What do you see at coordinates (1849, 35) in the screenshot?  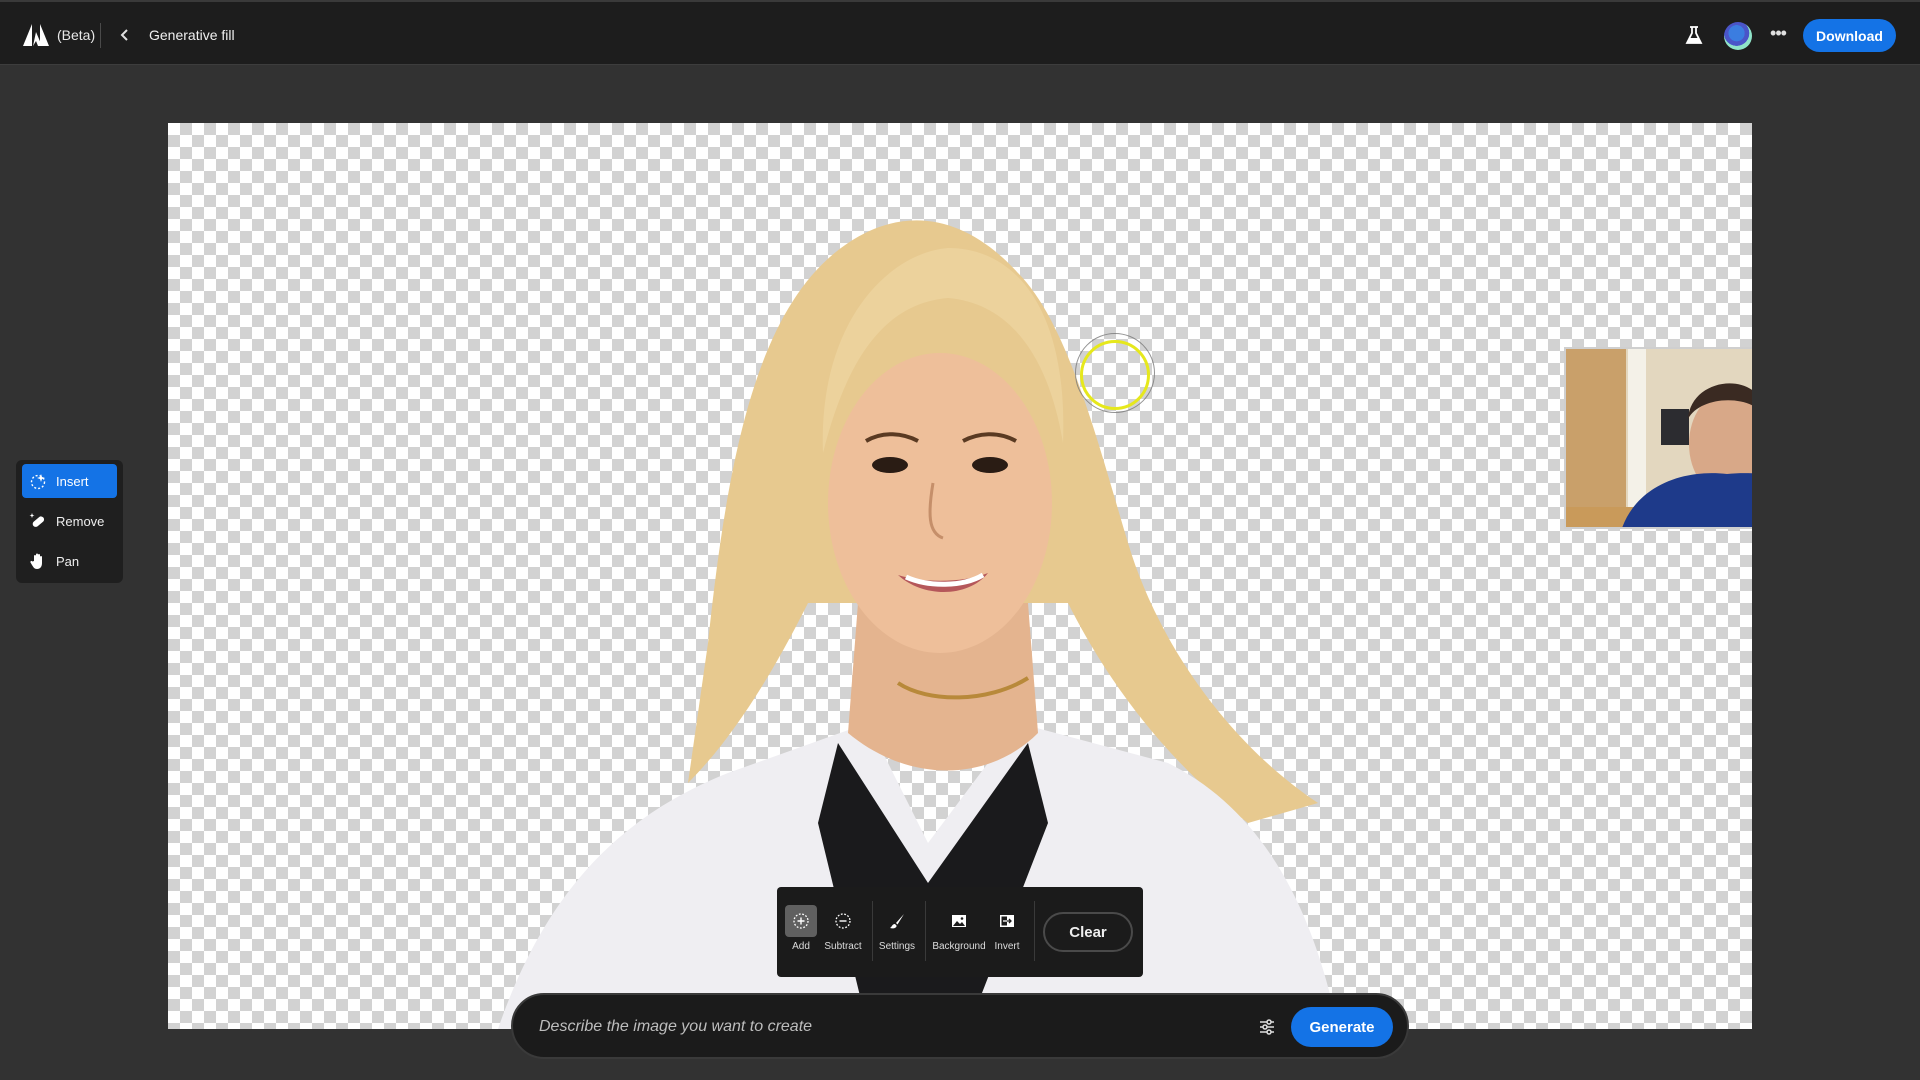 I see `download-button: Download` at bounding box center [1849, 35].